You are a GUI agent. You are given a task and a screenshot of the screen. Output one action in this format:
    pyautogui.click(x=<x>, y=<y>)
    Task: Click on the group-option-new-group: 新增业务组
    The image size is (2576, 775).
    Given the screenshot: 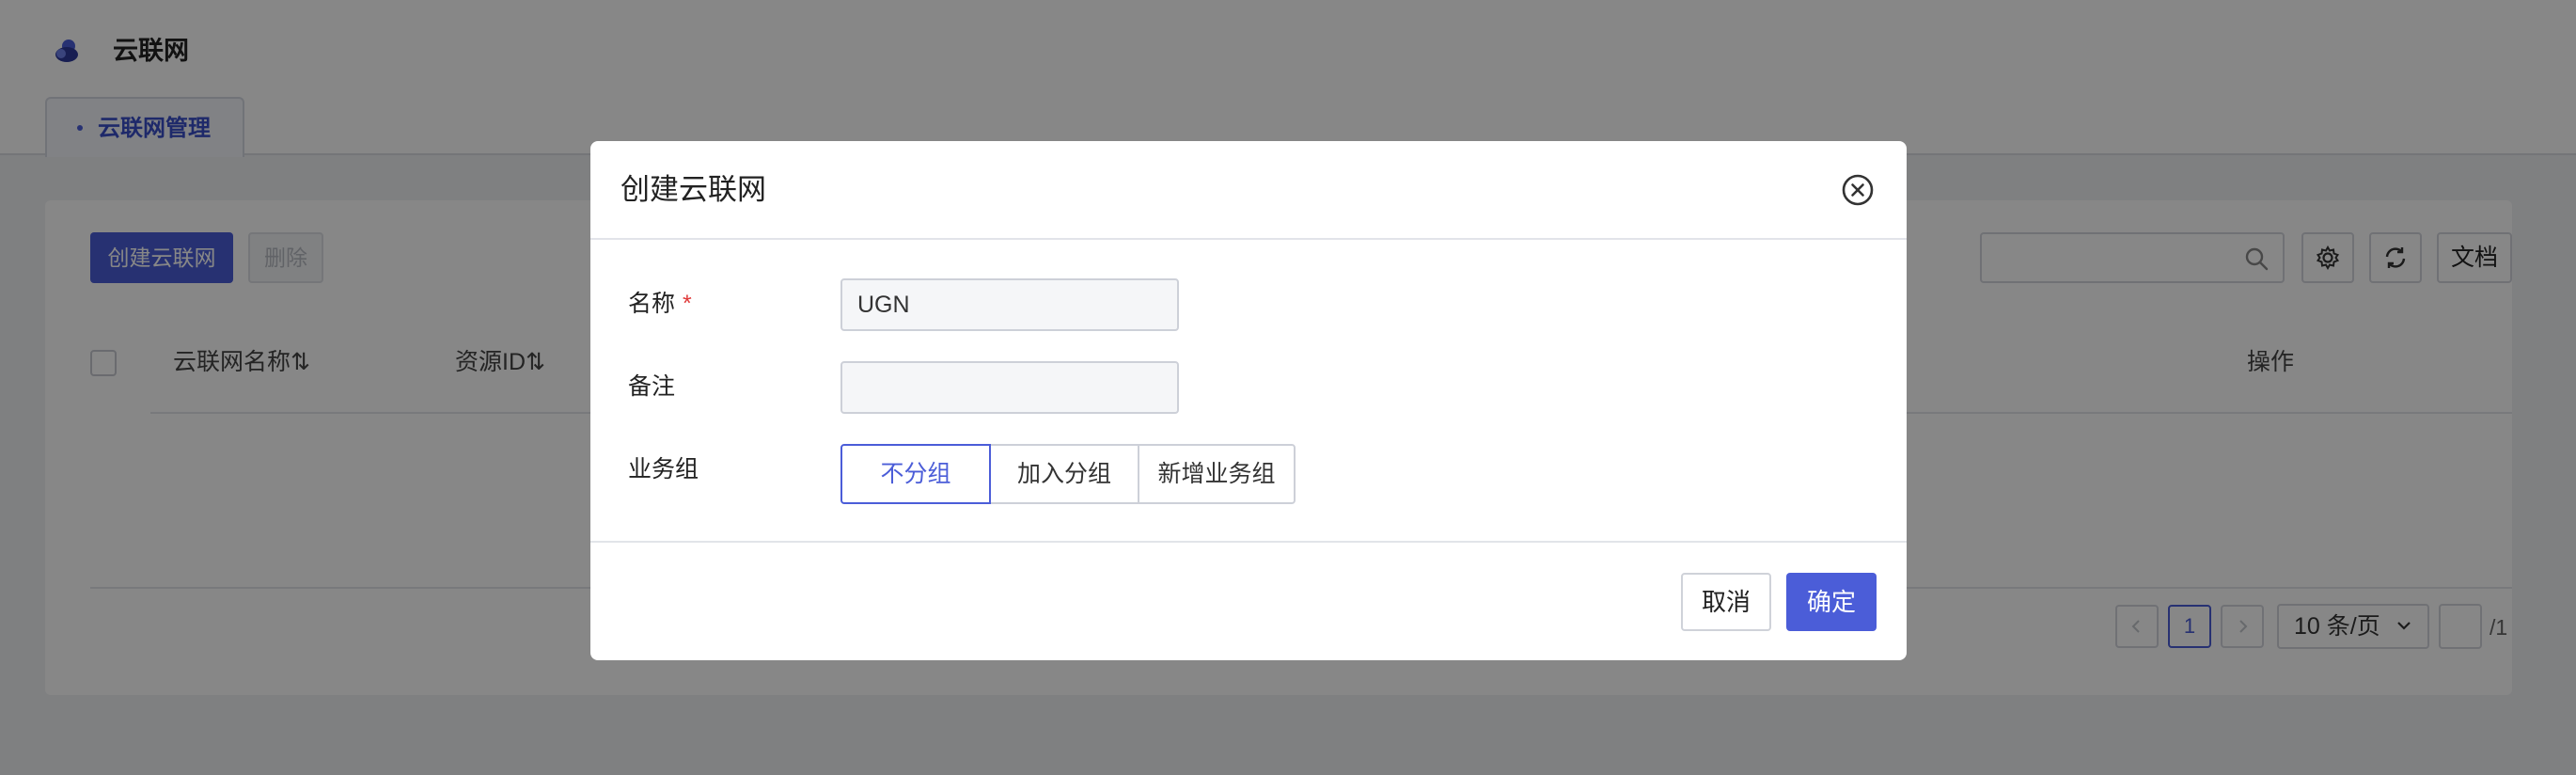 What is the action you would take?
    pyautogui.click(x=1217, y=474)
    